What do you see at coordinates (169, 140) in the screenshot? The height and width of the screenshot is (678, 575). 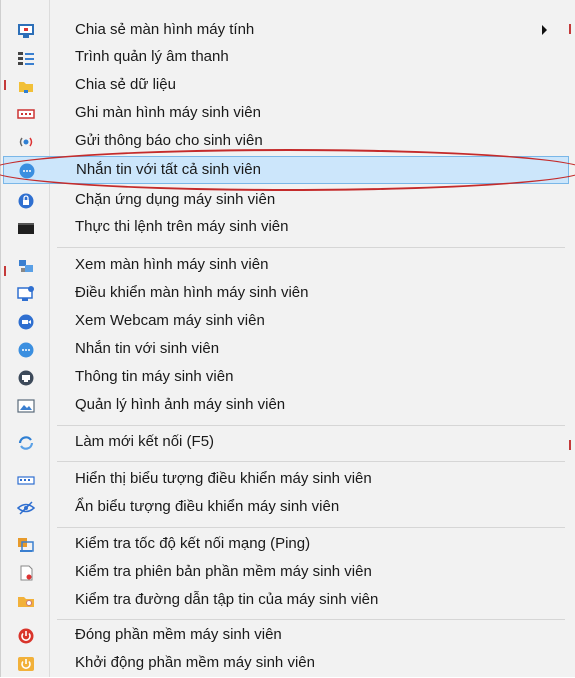 I see `menu-item-label: Gửi thông báo cho sinh viên` at bounding box center [169, 140].